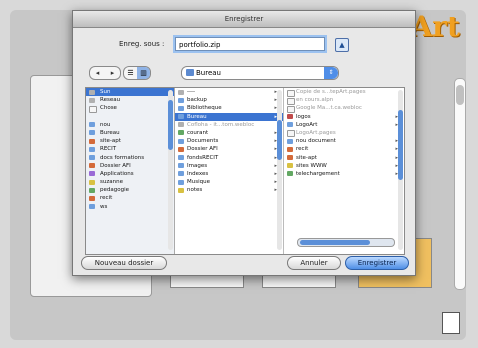 The width and height of the screenshot is (478, 348). Describe the element at coordinates (229, 125) in the screenshot. I see `column-1-item: Cofloha - it...tom.webloc` at that location.